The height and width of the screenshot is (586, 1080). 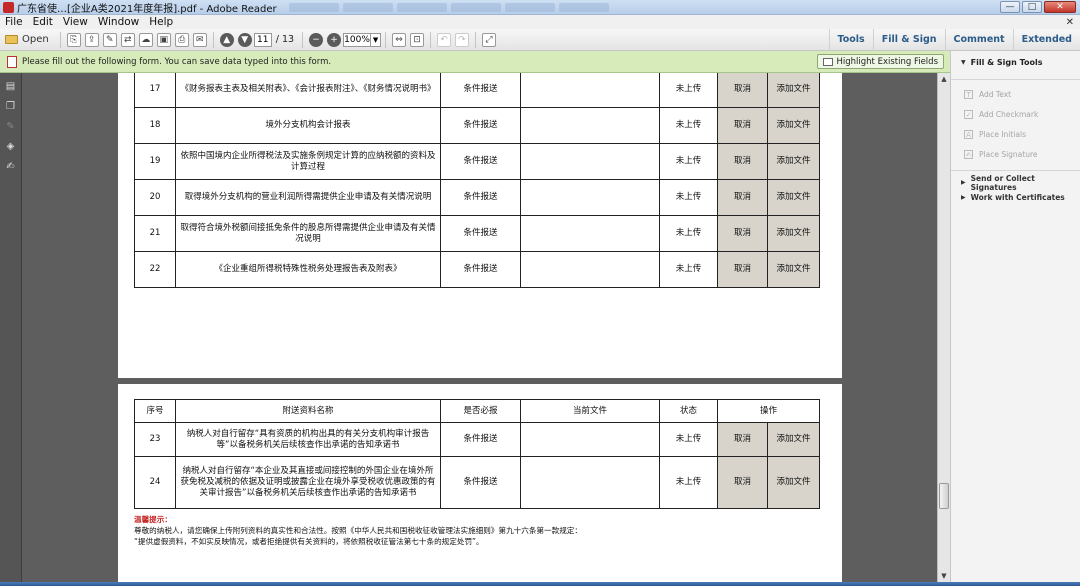 I want to click on pane-divider, so click(x=1015, y=79).